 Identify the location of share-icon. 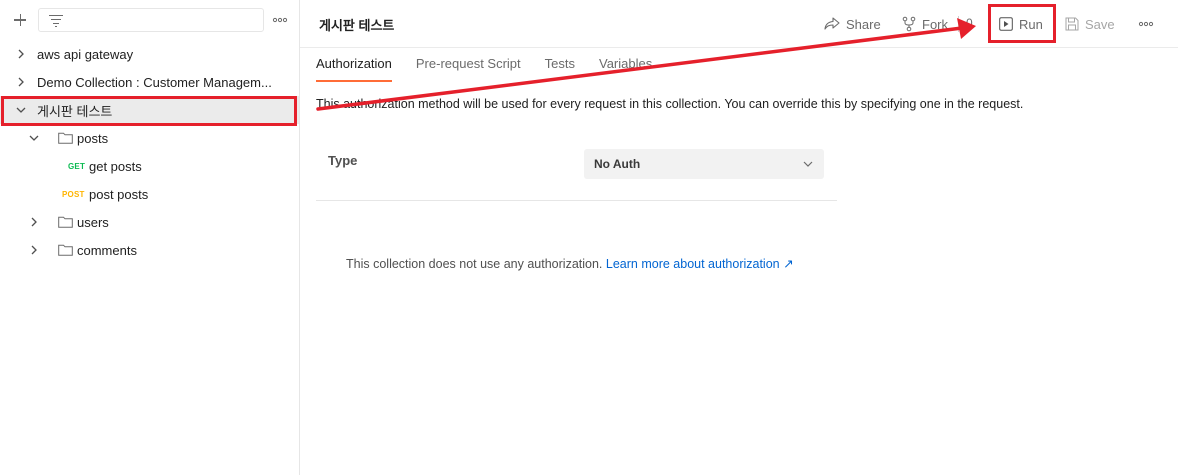
(832, 23).